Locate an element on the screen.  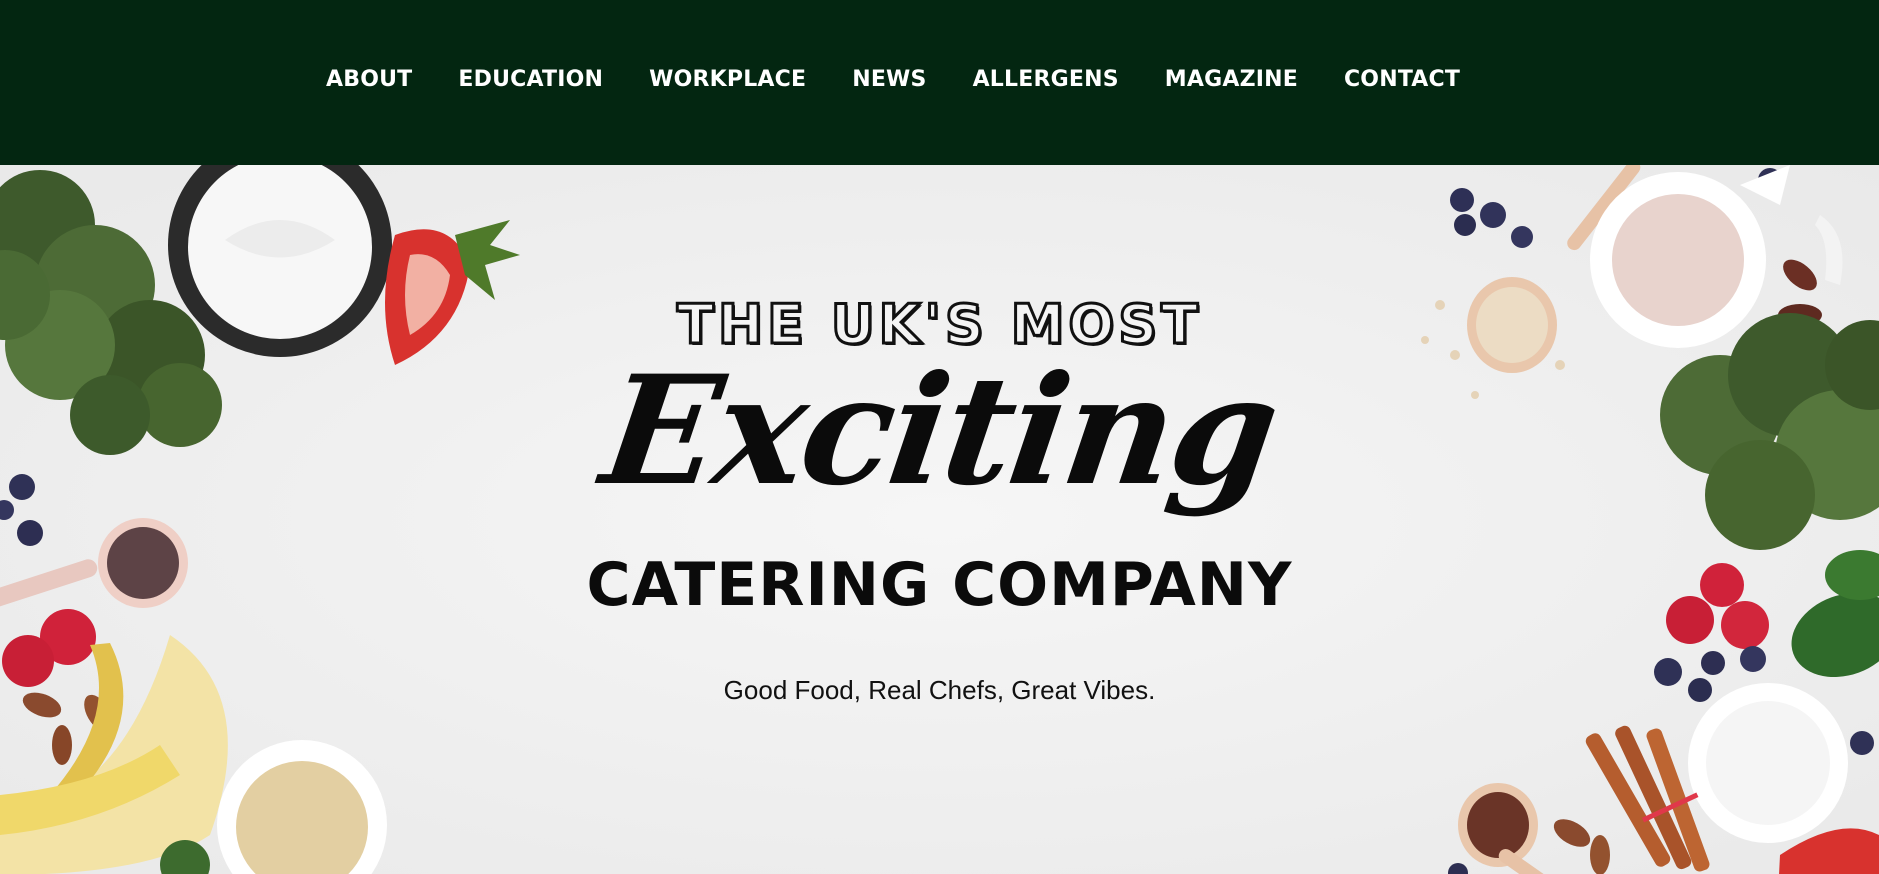
nav-item-magazine: MAGAZINE is located at coordinates (1231, 80).